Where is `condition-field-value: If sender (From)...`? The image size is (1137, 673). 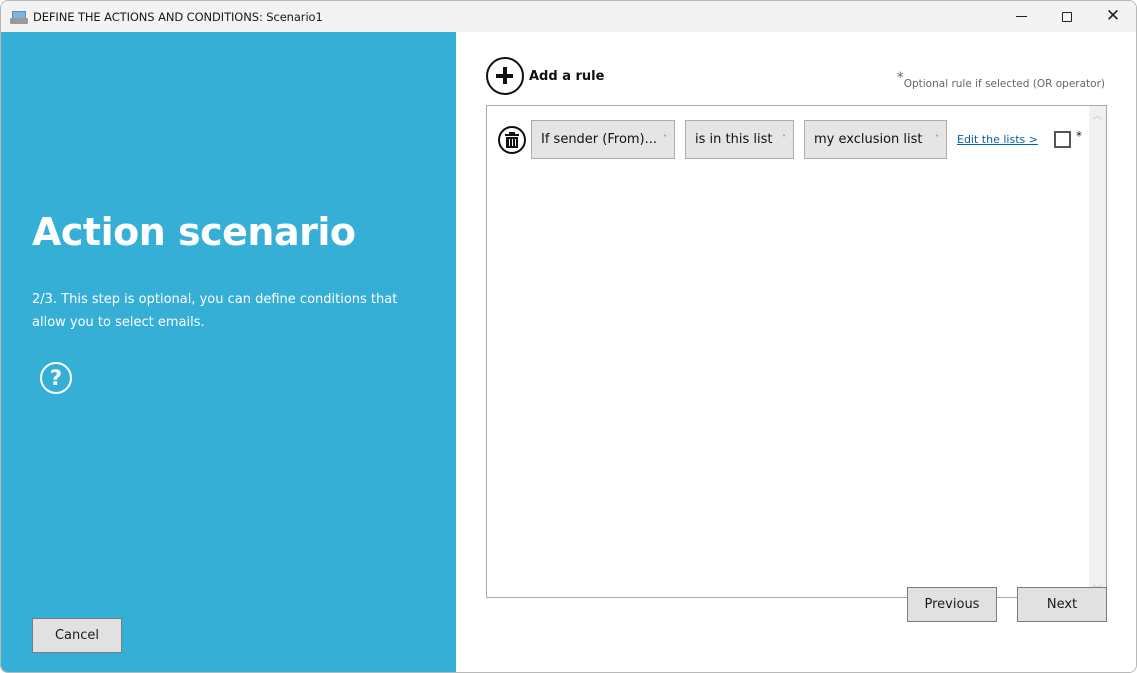 condition-field-value: If sender (From)... is located at coordinates (599, 139).